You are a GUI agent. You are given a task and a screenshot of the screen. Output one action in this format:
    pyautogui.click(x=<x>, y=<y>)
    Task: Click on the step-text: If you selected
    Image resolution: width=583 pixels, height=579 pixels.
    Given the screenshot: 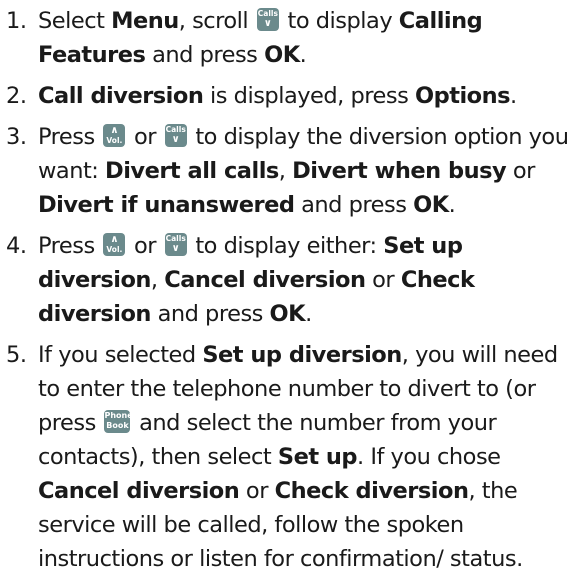 What is the action you would take?
    pyautogui.click(x=120, y=355)
    